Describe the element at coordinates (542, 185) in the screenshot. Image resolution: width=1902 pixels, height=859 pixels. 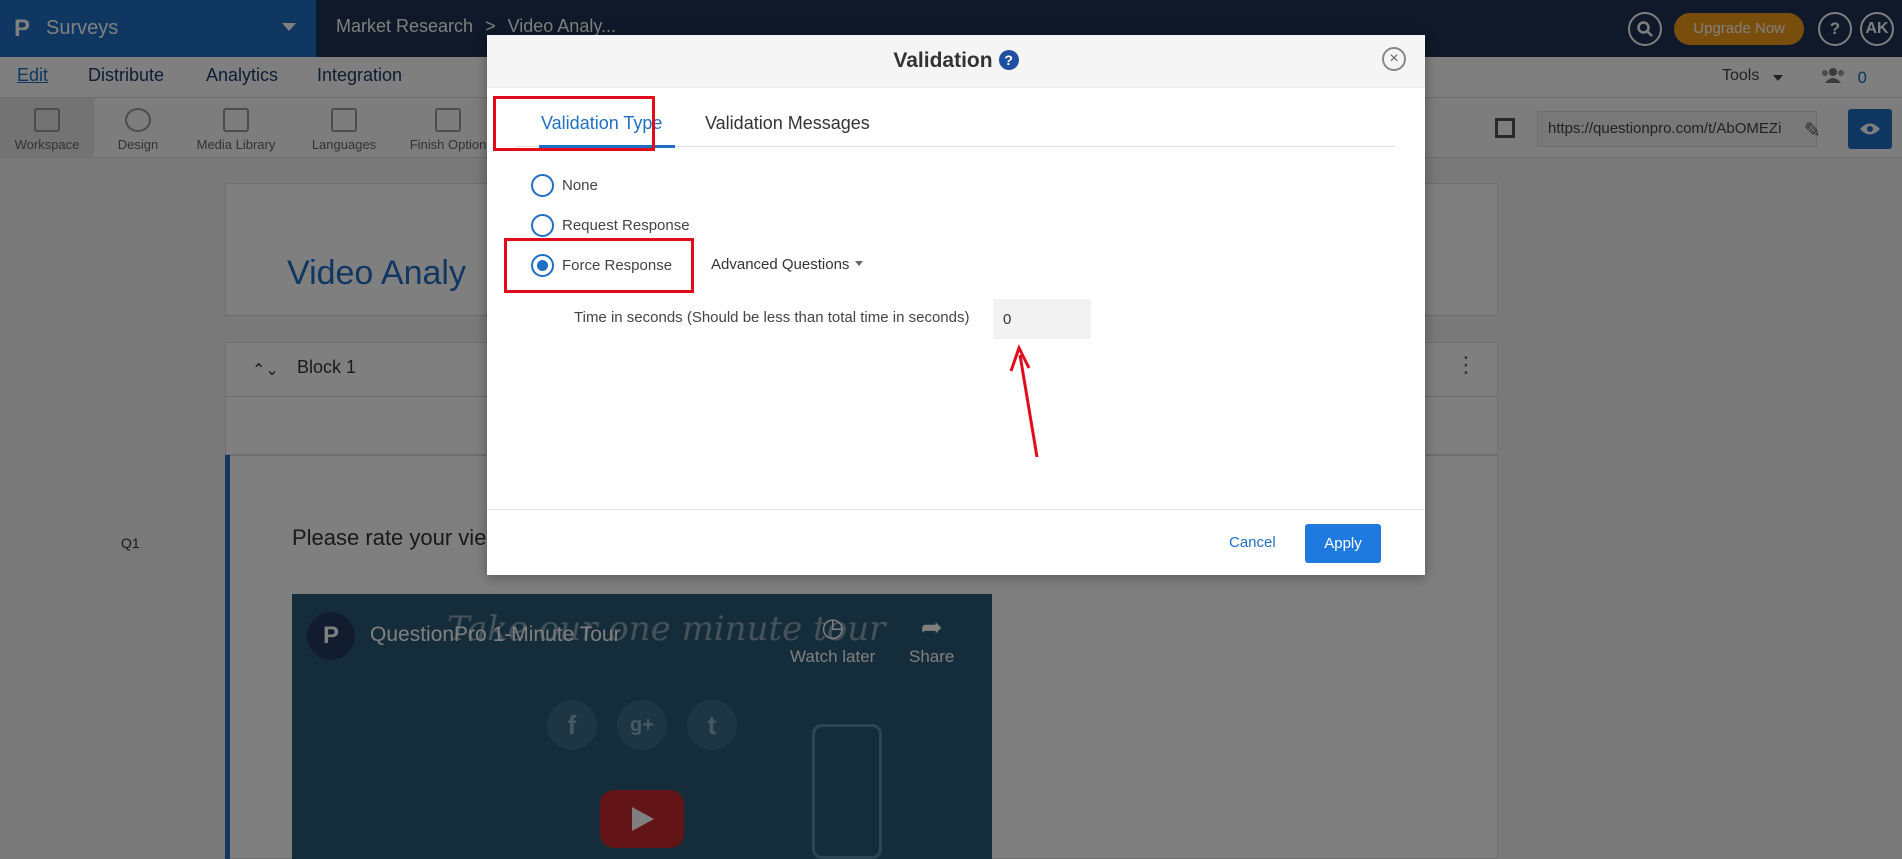
I see `radio-none` at that location.